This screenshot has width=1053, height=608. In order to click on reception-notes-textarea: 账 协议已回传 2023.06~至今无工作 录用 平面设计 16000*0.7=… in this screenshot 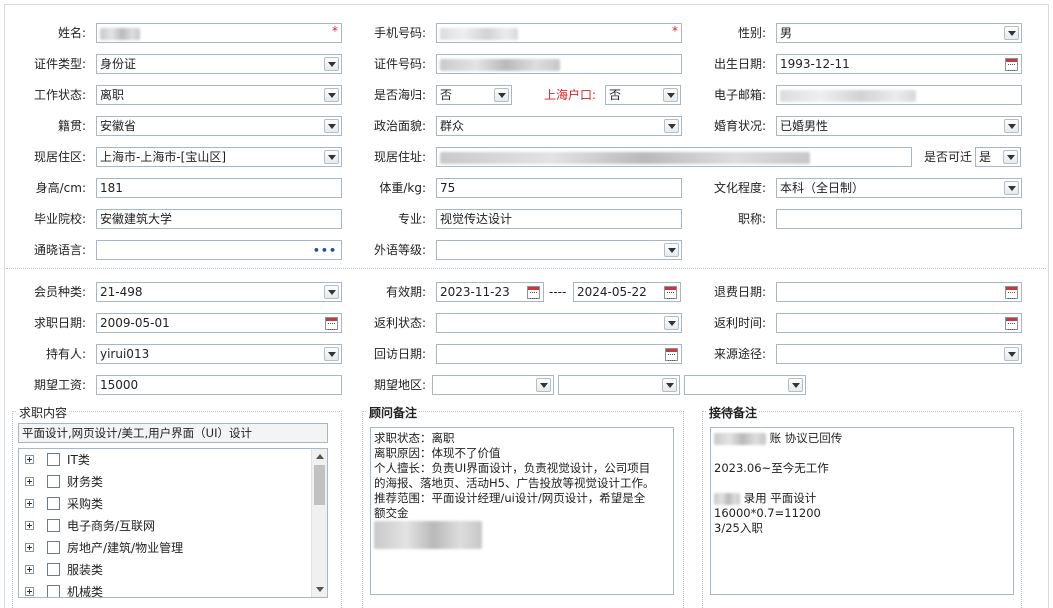, I will do `click(862, 511)`.